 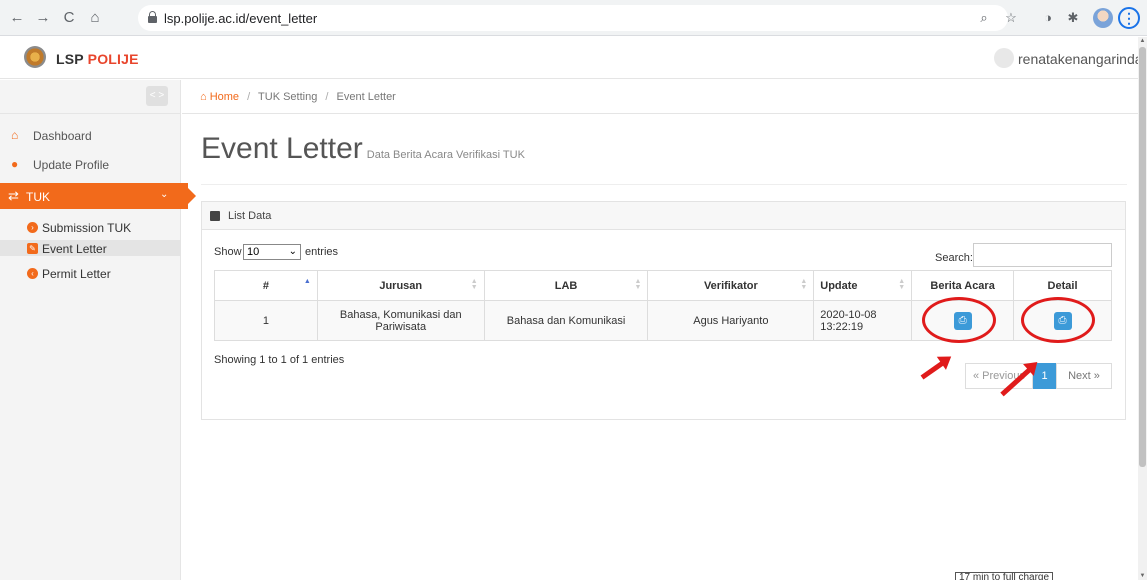 I want to click on profile-avatar-icon, so click(x=1103, y=18).